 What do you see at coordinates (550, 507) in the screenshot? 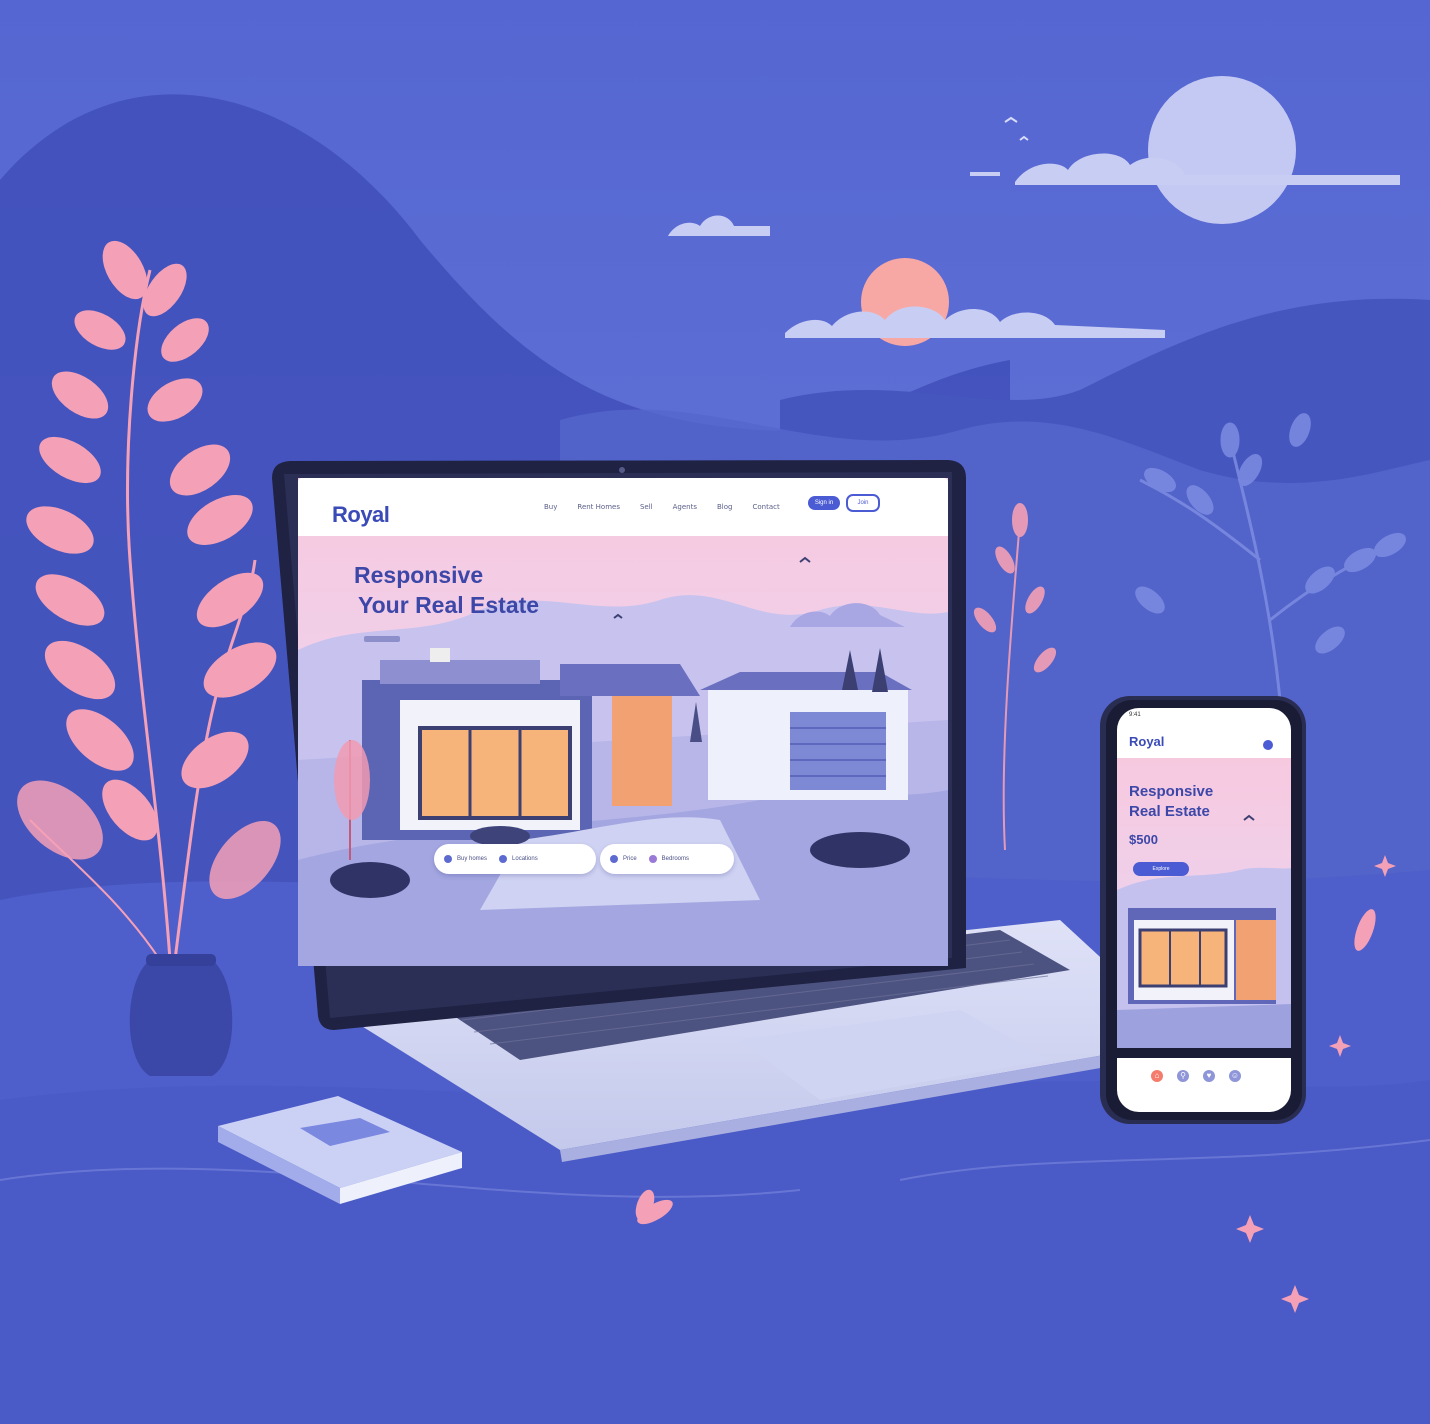
I see `nav-link-buy: Buy` at bounding box center [550, 507].